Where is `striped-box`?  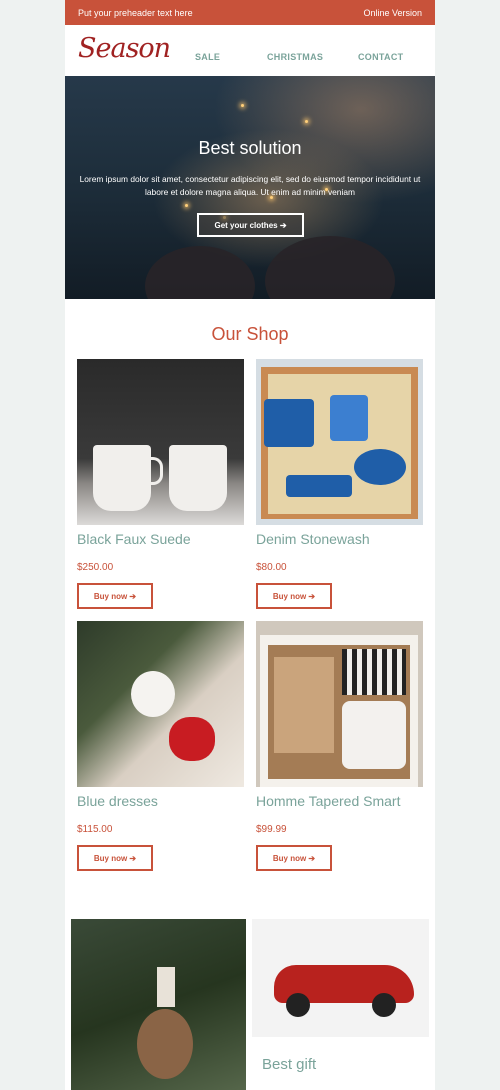
striped-box is located at coordinates (374, 672).